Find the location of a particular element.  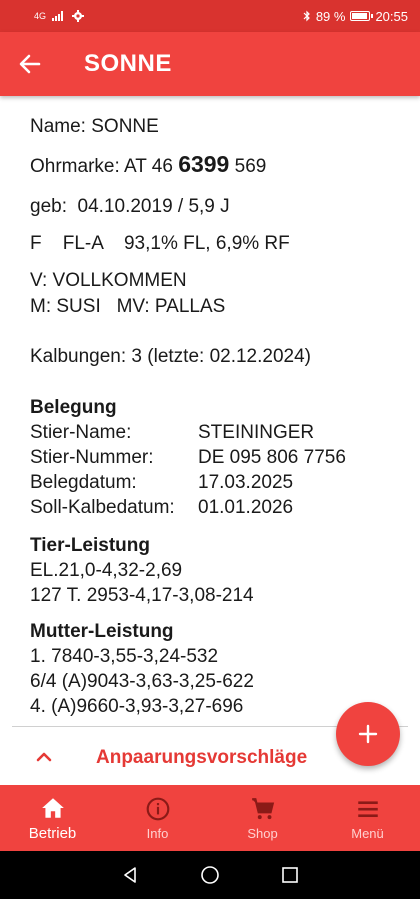

settings-gear-icon is located at coordinates (78, 16).